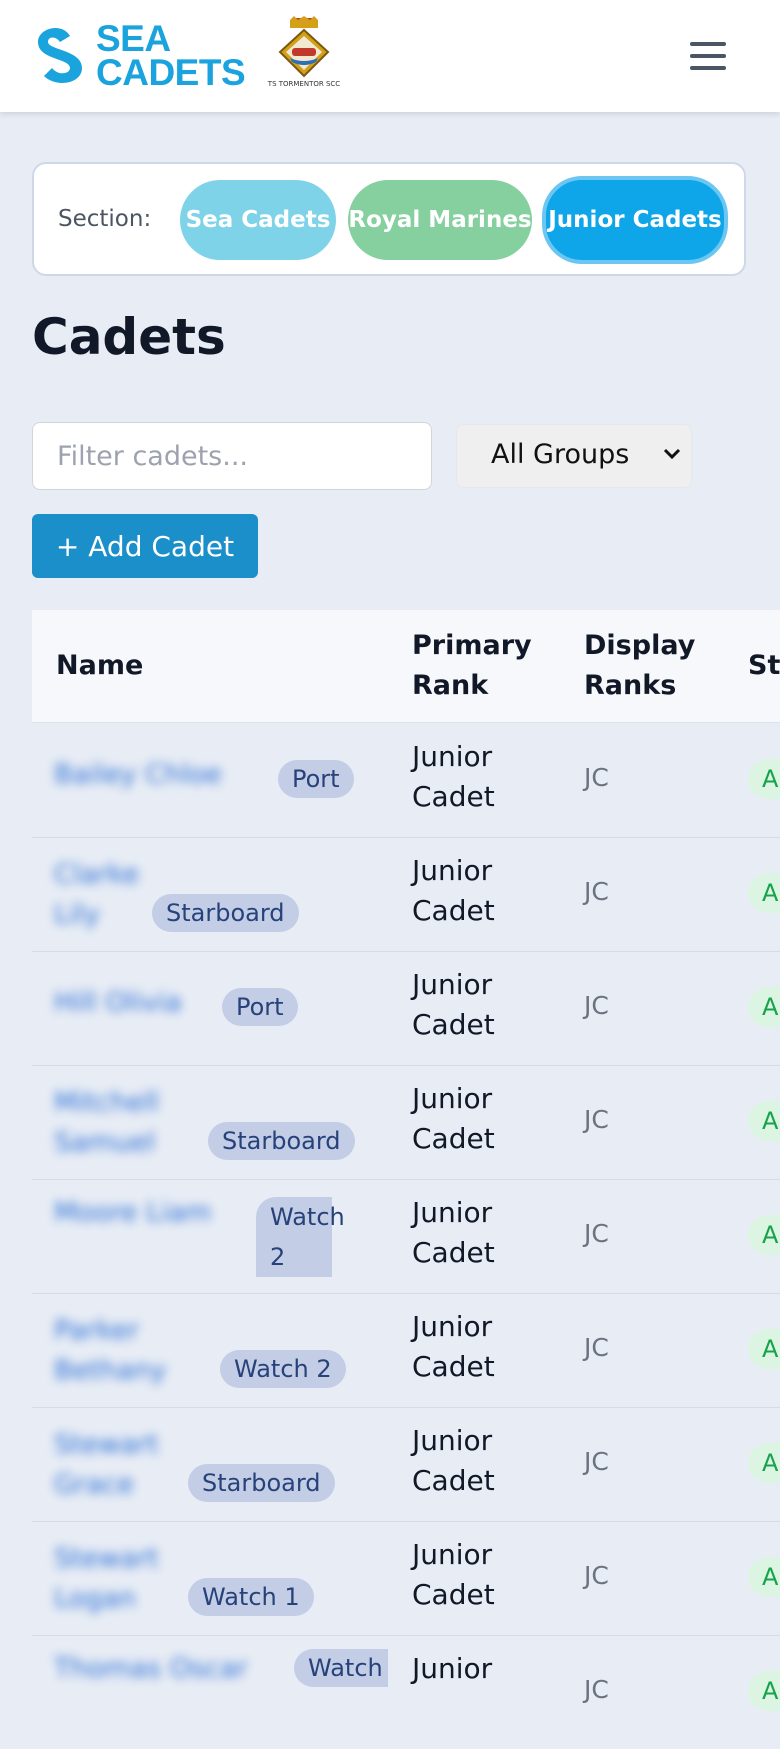 This screenshot has height=1749, width=780. I want to click on menu-toggle-button, so click(708, 56).